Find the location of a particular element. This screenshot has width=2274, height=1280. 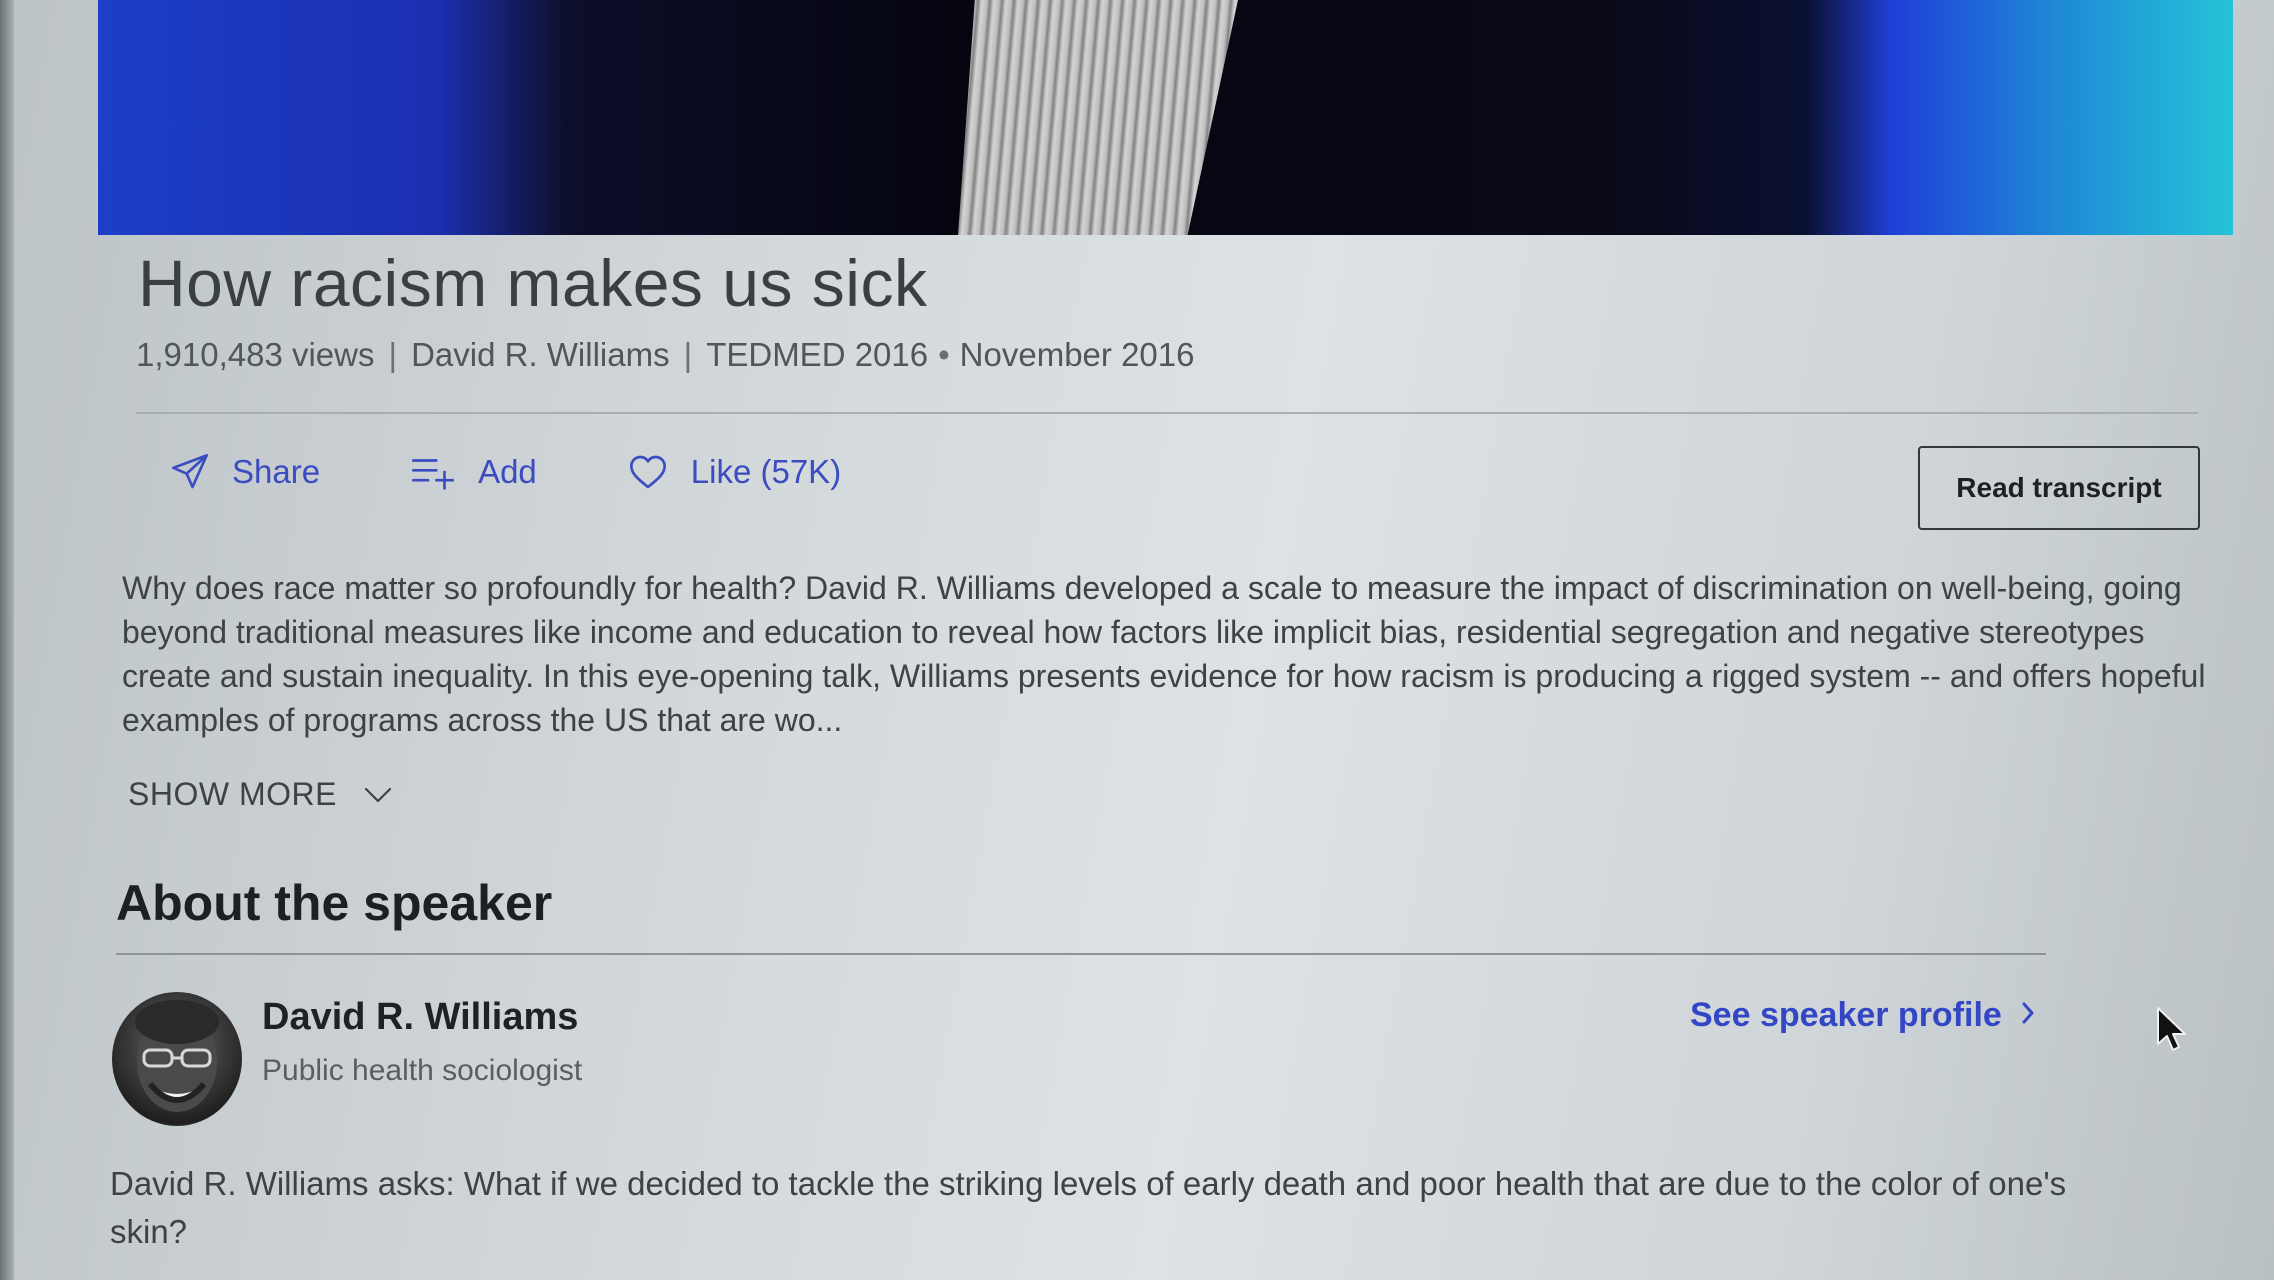

about-speaker-heading: About the speaker is located at coordinates (334, 903).